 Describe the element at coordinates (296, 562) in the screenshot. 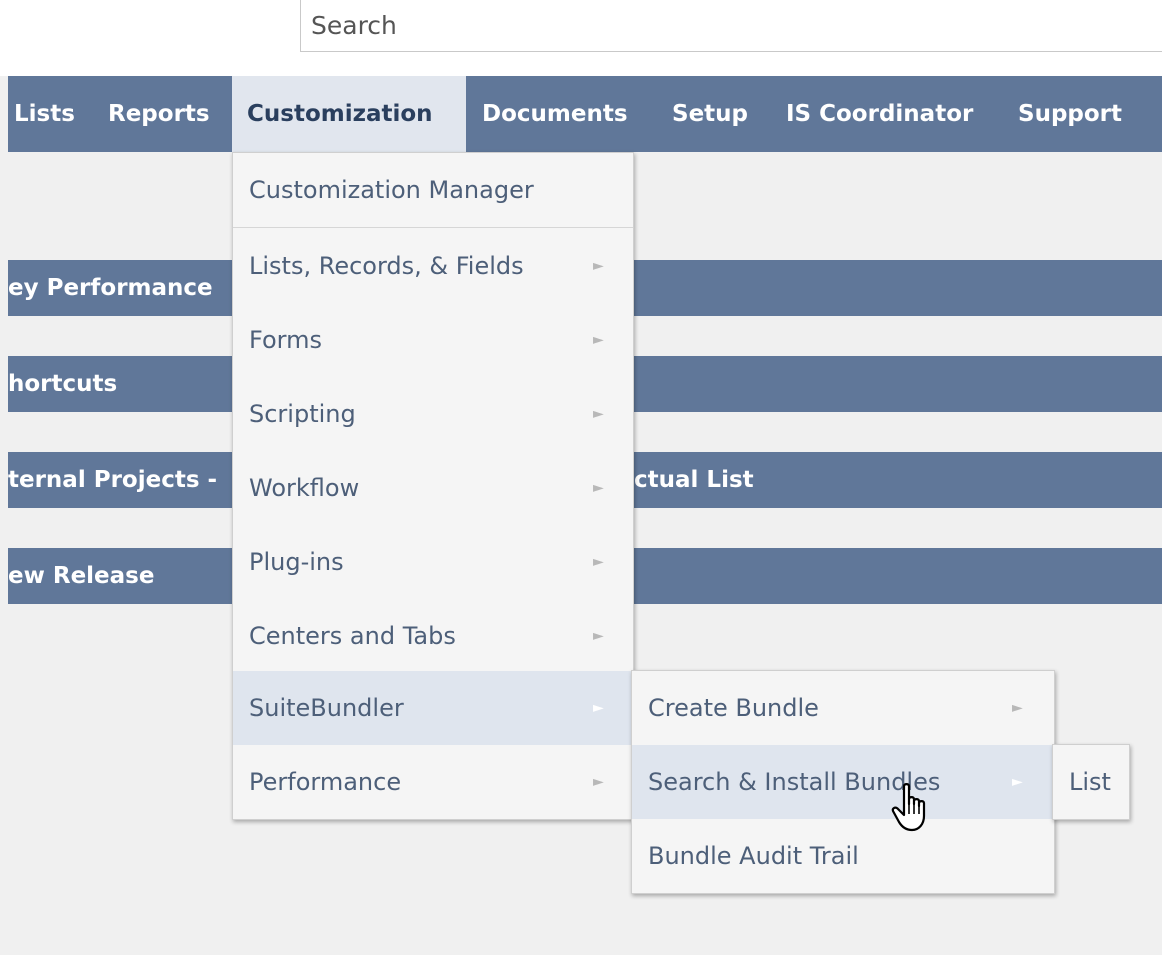

I see `menu-item-label: Plug-ins` at that location.